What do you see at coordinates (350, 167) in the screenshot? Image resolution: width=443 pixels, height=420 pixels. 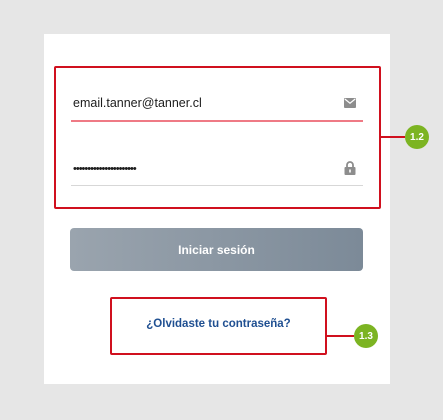 I see `lock-icon` at bounding box center [350, 167].